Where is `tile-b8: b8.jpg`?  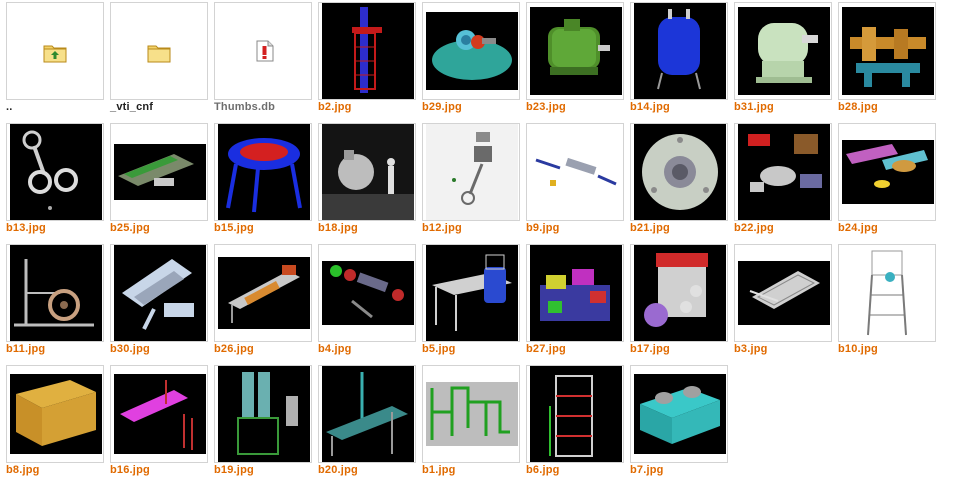 tile-b8: b8.jpg is located at coordinates (54, 422).